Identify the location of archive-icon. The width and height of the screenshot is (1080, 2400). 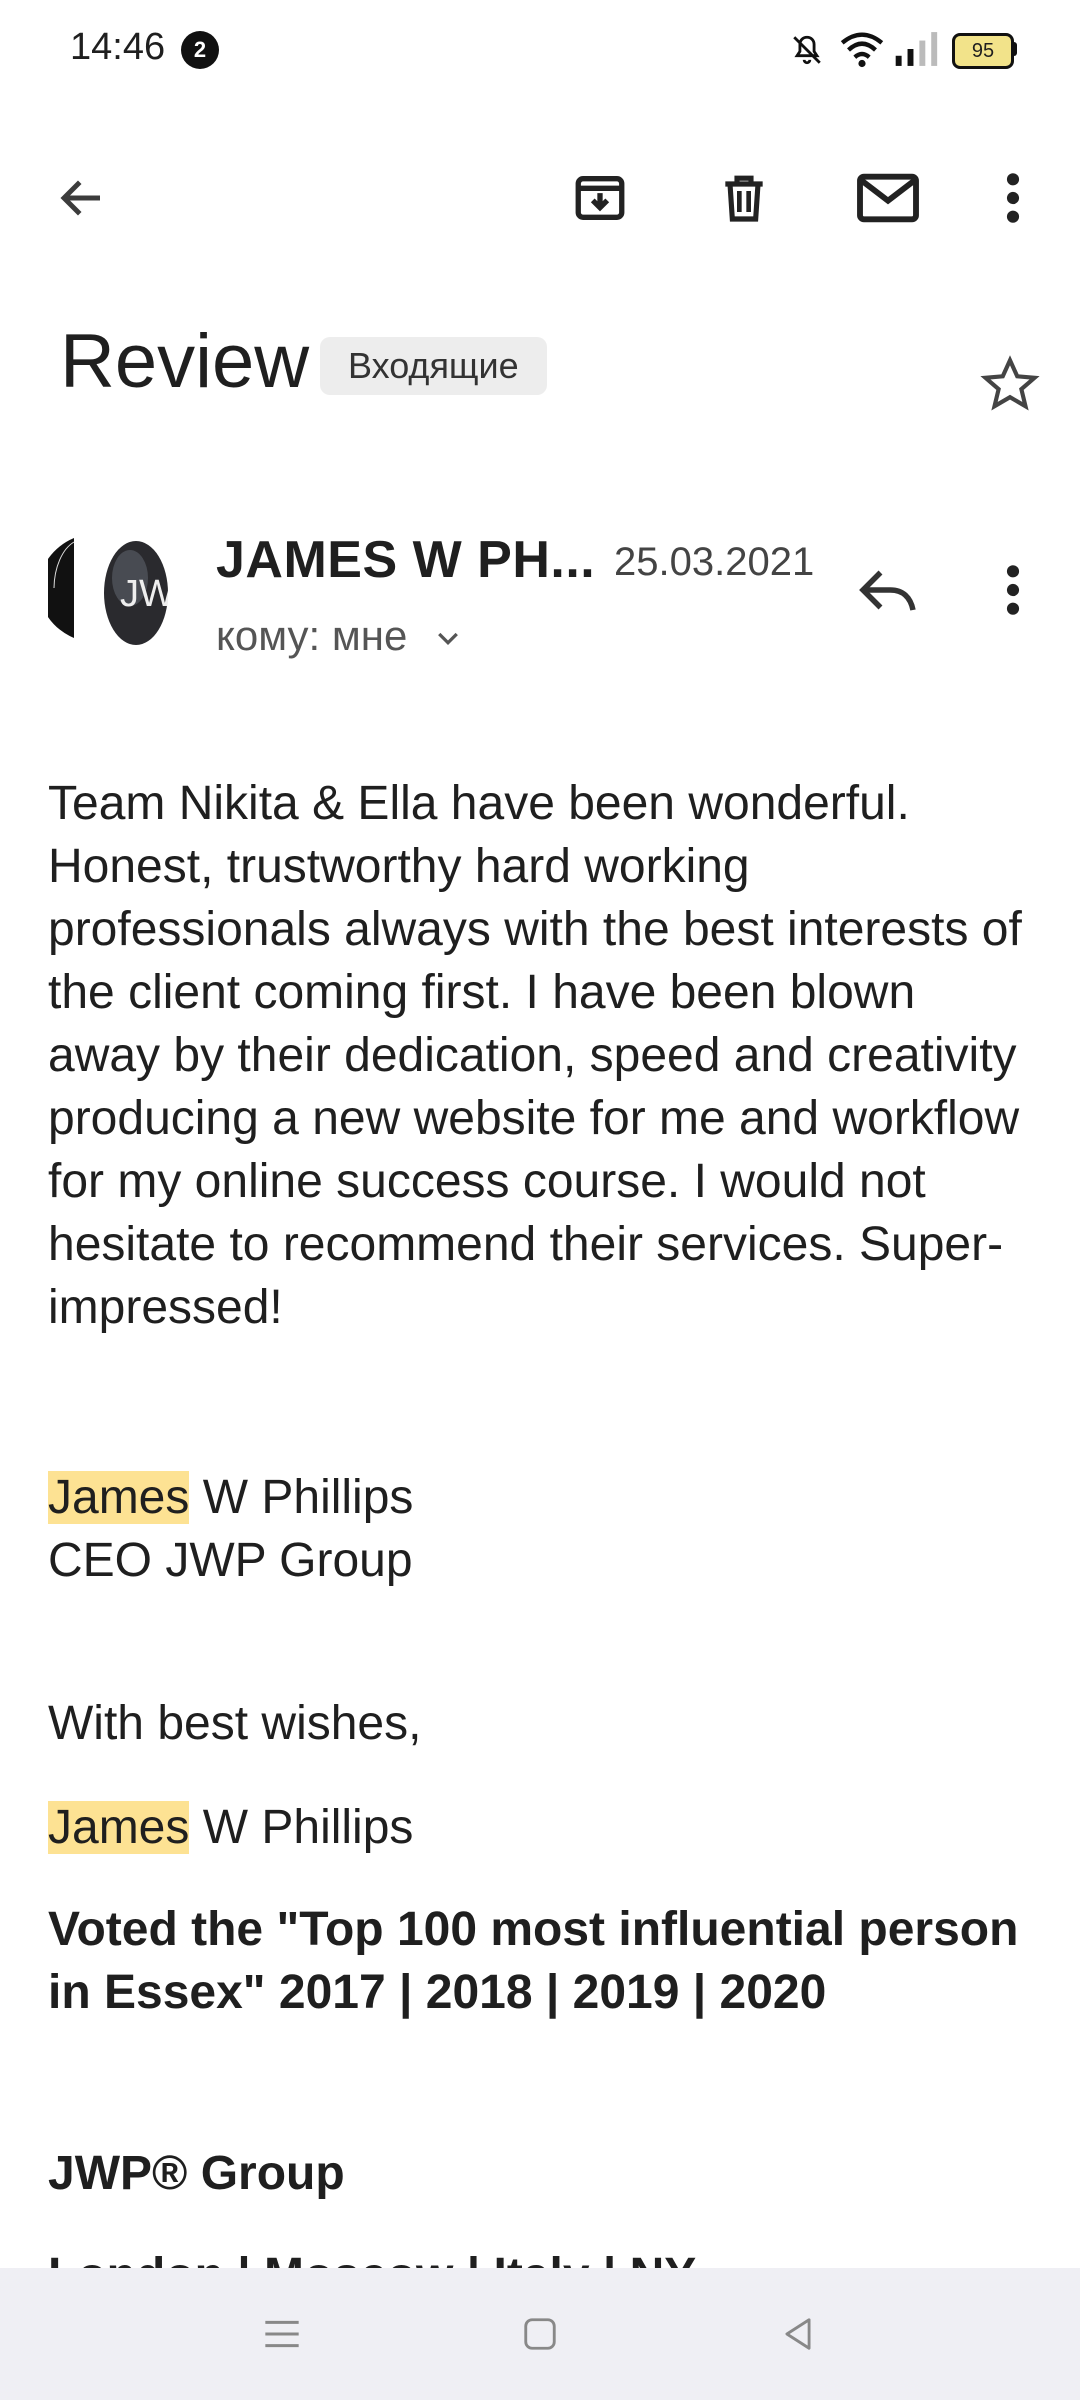
(600, 198).